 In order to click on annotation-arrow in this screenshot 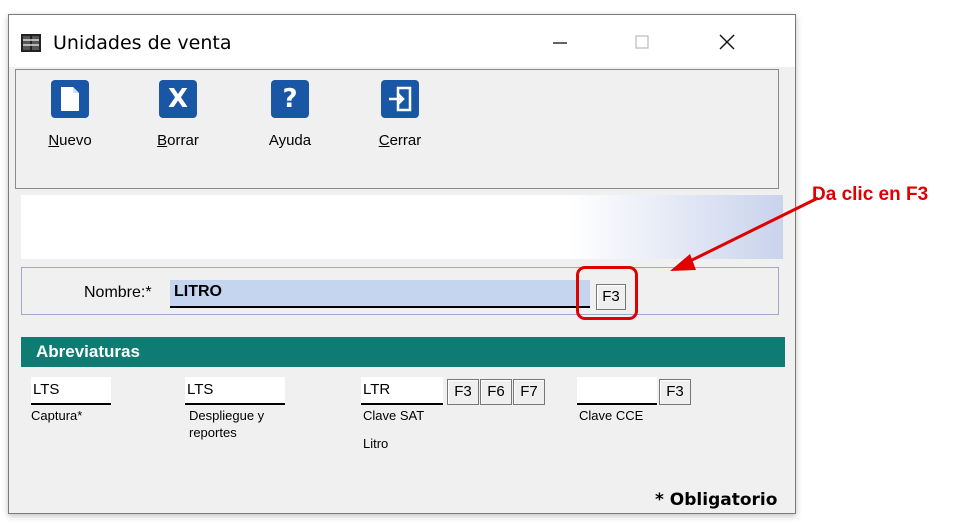, I will do `click(744, 233)`.